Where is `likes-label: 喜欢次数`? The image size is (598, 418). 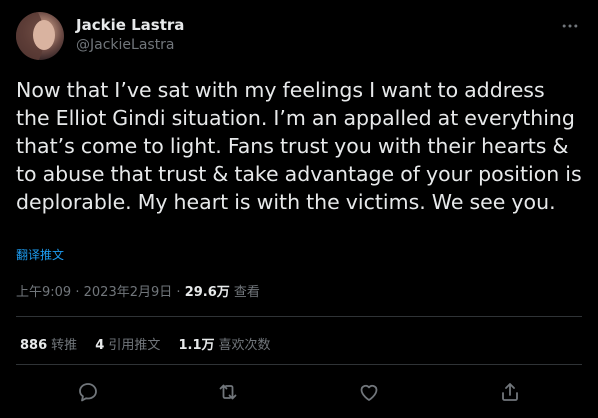
likes-label: 喜欢次数 is located at coordinates (244, 345).